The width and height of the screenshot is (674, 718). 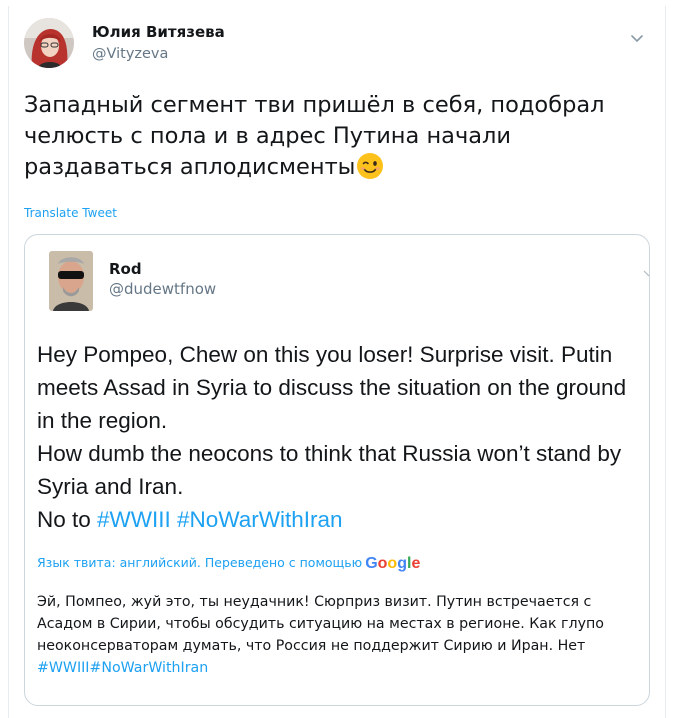 I want to click on hashtag-wwiii: #WWIII, so click(x=134, y=519).